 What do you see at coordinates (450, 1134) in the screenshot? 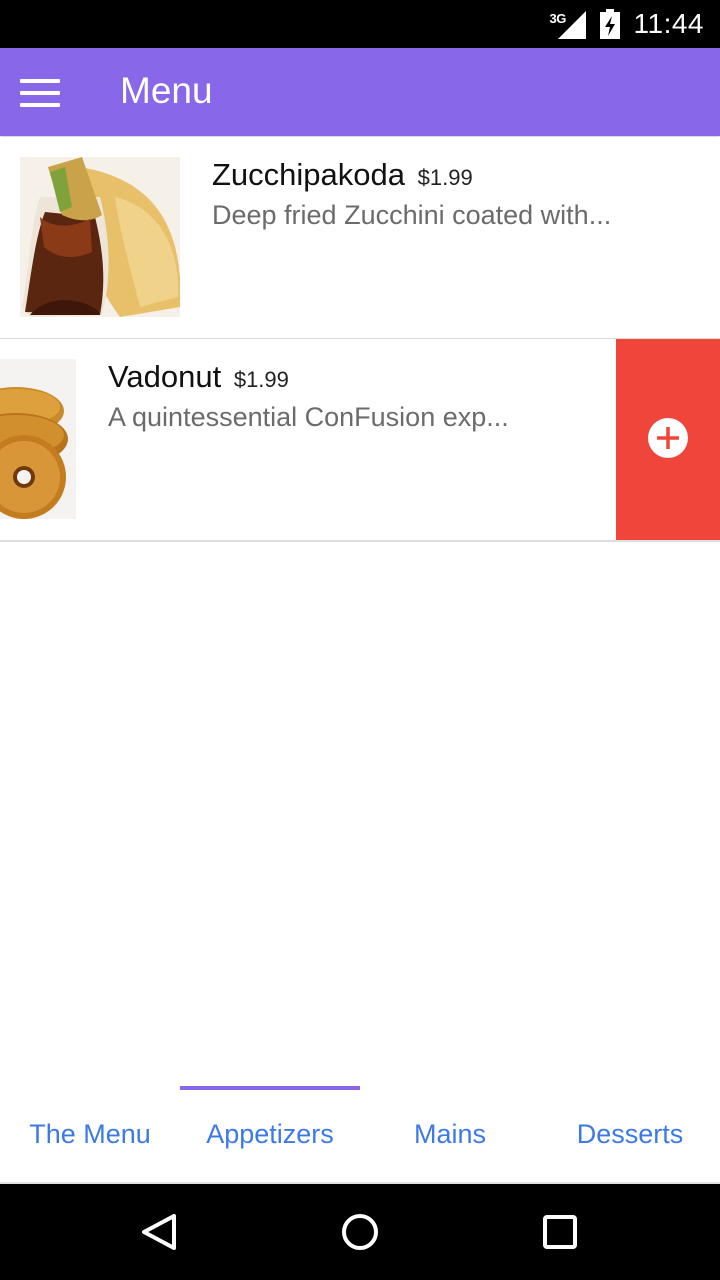
I see `tab-mains: Mains` at bounding box center [450, 1134].